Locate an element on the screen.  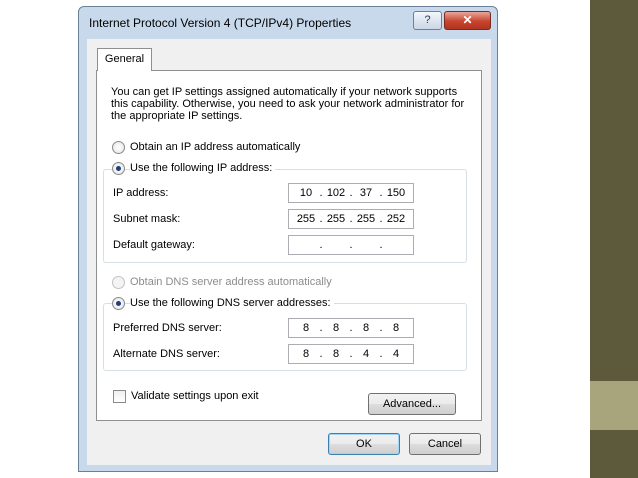
ip-address-label: IP address: is located at coordinates (141, 193).